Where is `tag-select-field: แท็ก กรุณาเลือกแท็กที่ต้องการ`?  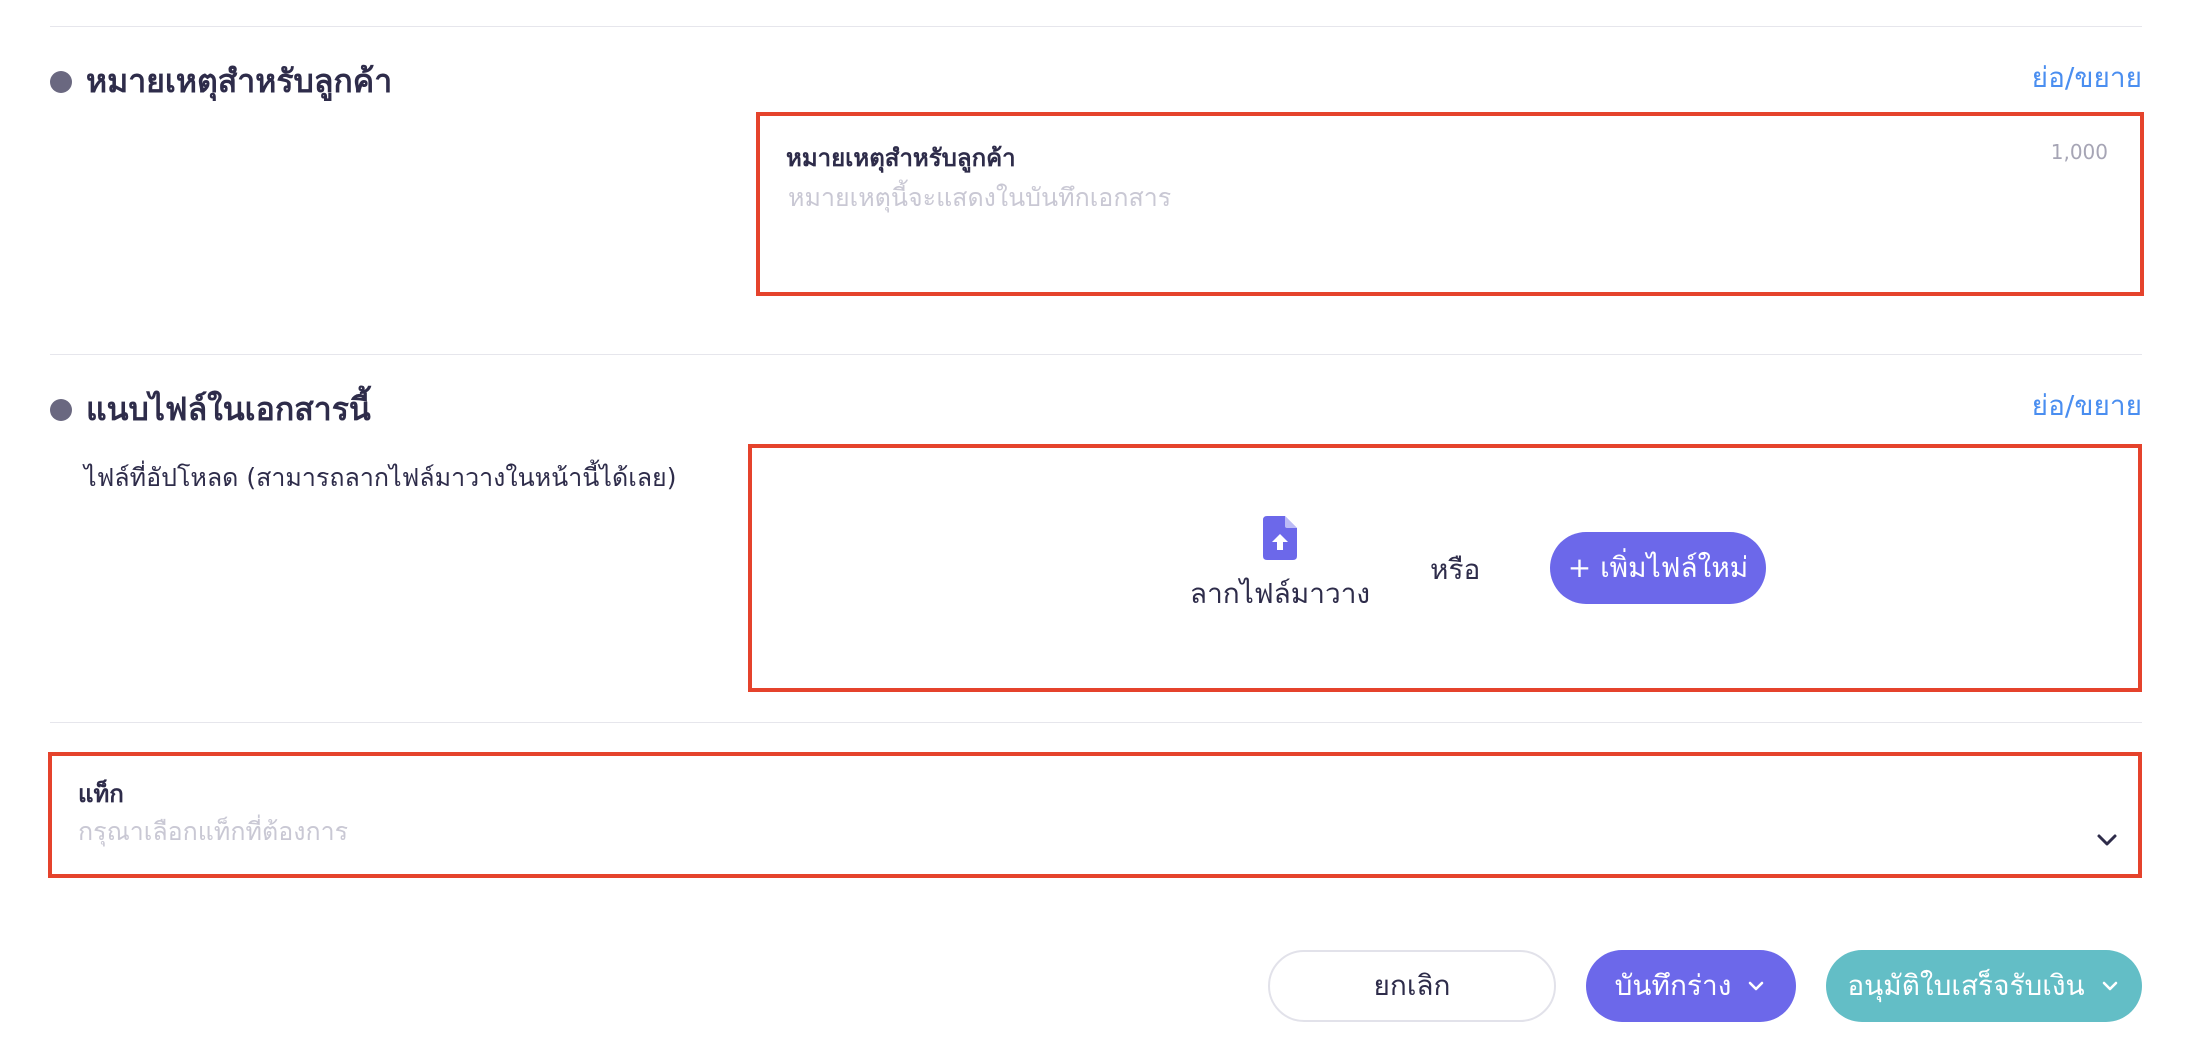
tag-select-field: แท็ก กรุณาเลือกแท็กที่ต้องการ is located at coordinates (1095, 815).